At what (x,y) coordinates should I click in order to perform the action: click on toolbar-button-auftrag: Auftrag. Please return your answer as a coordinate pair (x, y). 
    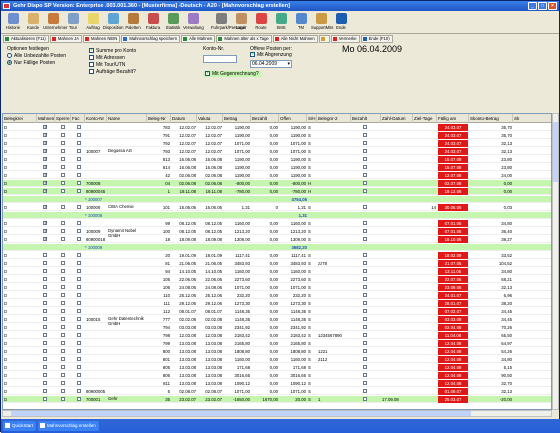
    Looking at the image, I should click on (93, 22).